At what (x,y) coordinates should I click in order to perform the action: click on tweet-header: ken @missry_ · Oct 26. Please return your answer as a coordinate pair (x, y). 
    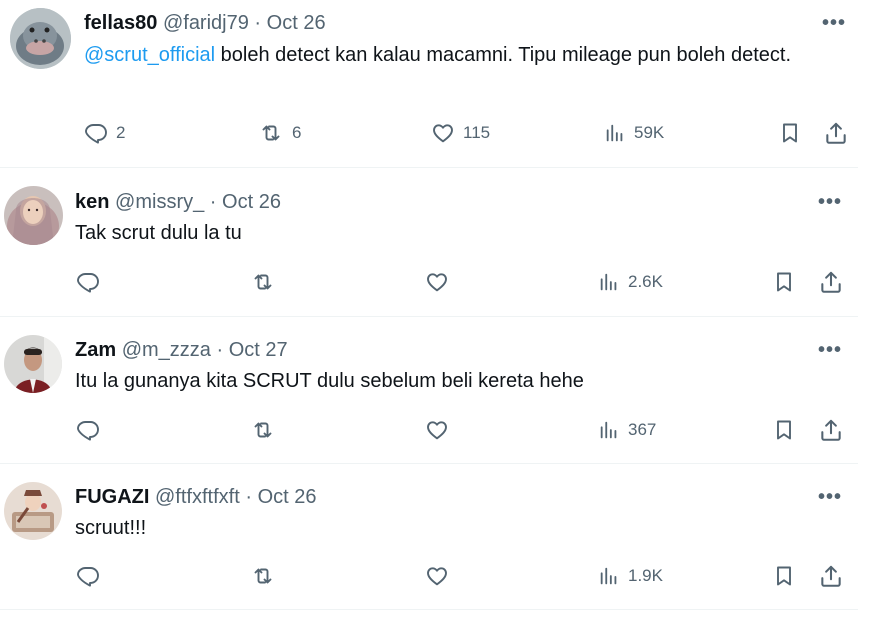
    Looking at the image, I should click on (178, 202).